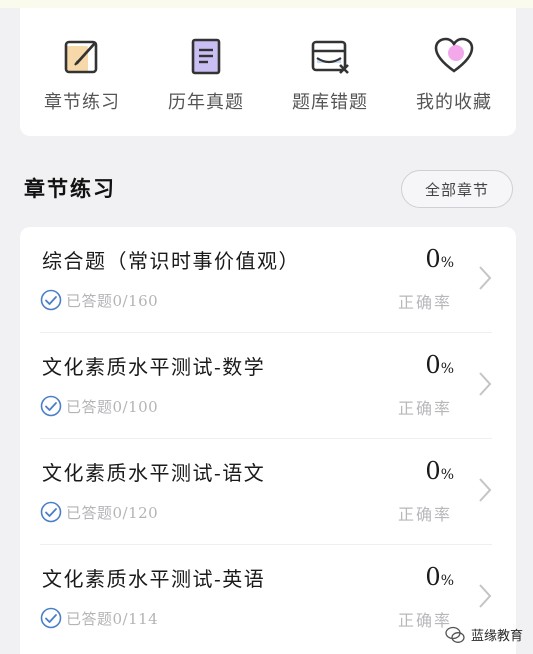 This screenshot has height=654, width=533. Describe the element at coordinates (70, 188) in the screenshot. I see `section-title: 章节练习` at that location.